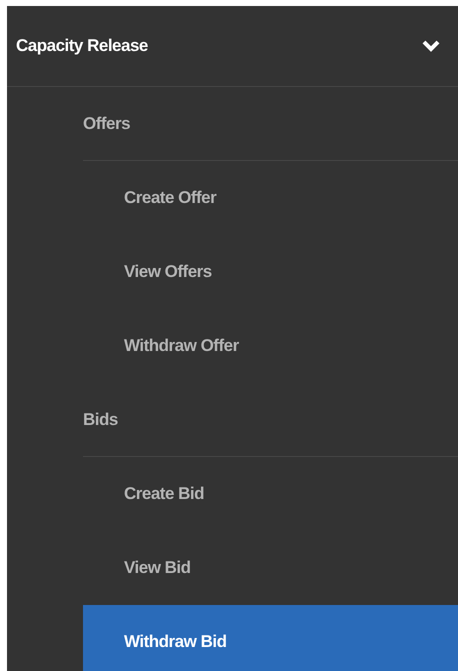 Image resolution: width=458 pixels, height=671 pixels. What do you see at coordinates (270, 346) in the screenshot?
I see `menu-item: Withdraw Offer` at bounding box center [270, 346].